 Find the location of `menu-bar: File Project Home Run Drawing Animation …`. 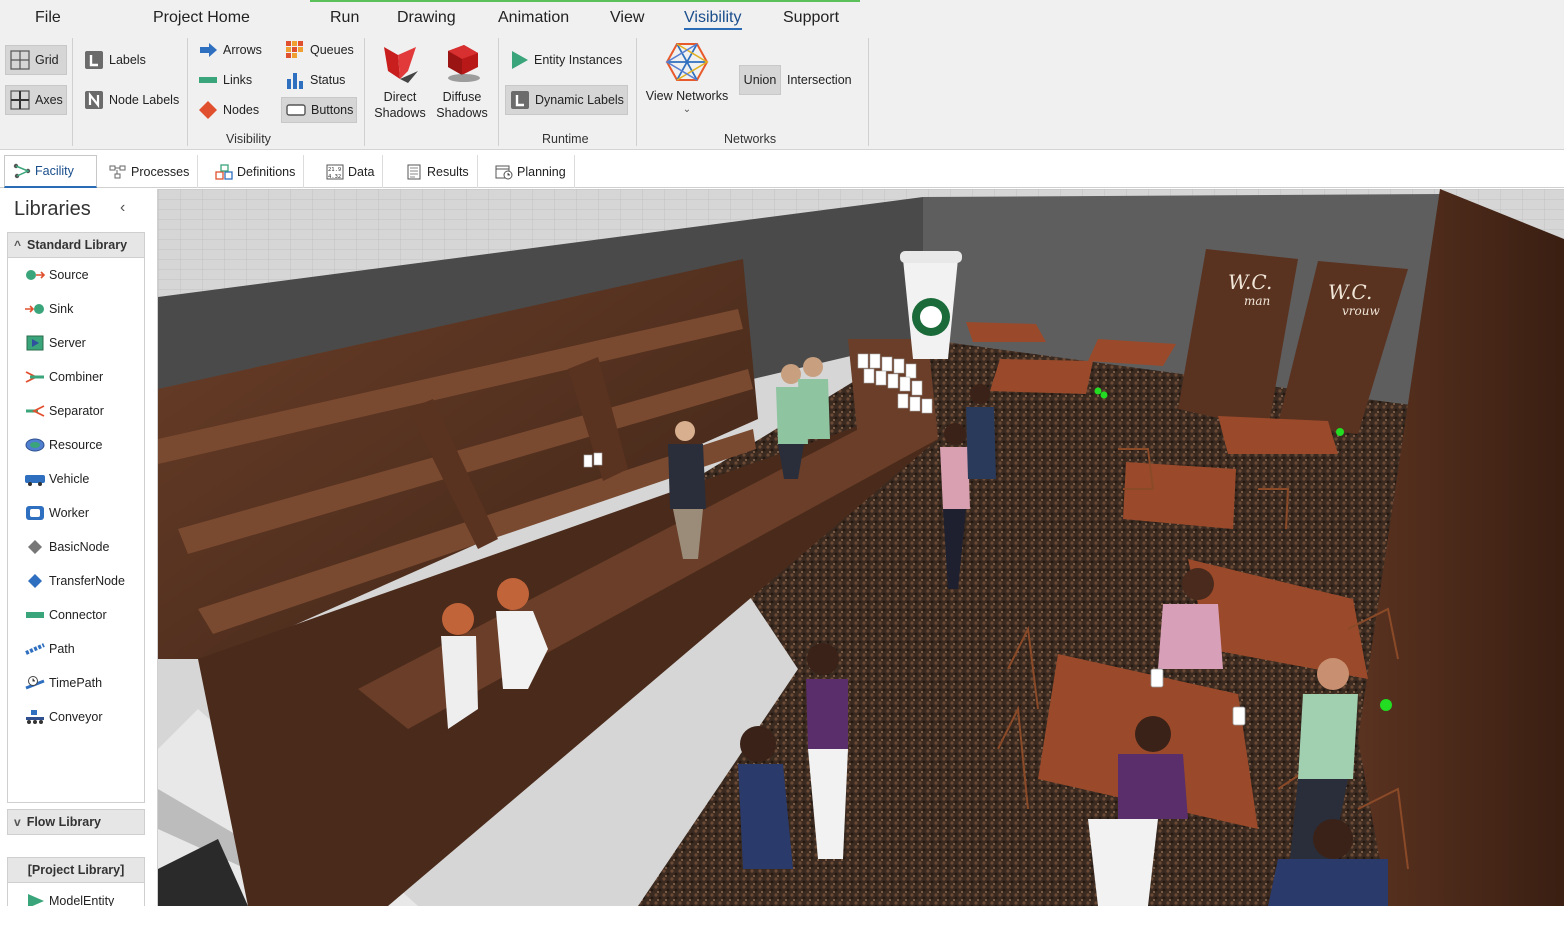

menu-bar: File Project Home Run Drawing Animation … is located at coordinates (782, 18).